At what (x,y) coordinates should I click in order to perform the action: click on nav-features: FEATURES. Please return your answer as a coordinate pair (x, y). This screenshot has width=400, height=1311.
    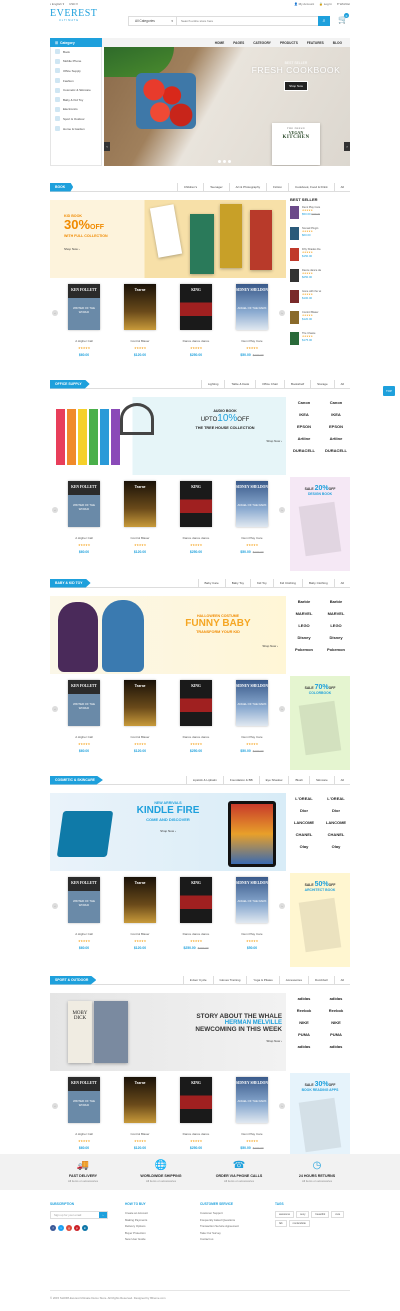
    Looking at the image, I should click on (315, 43).